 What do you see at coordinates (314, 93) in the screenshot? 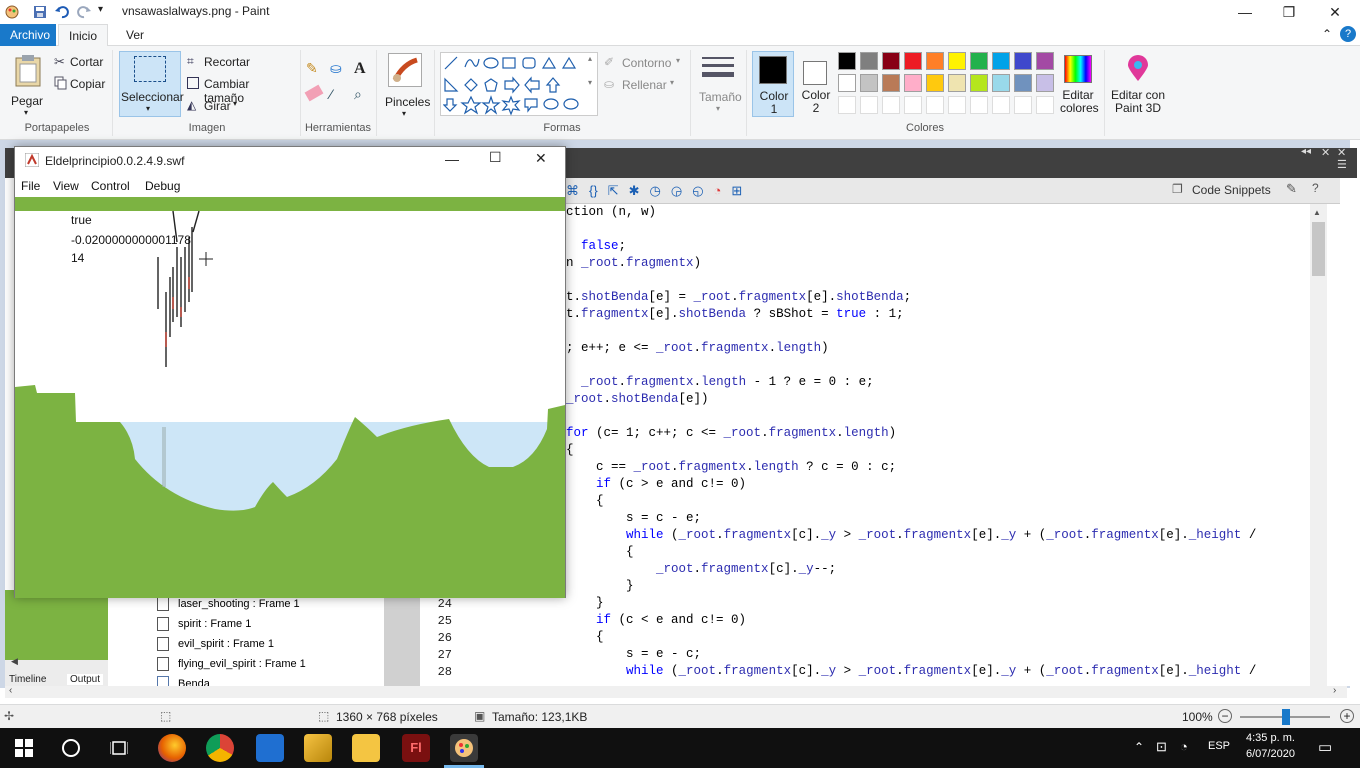
I see `eraser-icon` at bounding box center [314, 93].